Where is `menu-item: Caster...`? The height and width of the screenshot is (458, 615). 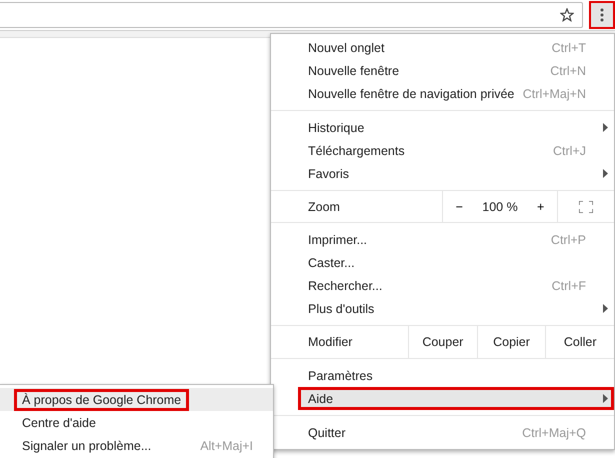
menu-item: Caster... is located at coordinates (442, 262).